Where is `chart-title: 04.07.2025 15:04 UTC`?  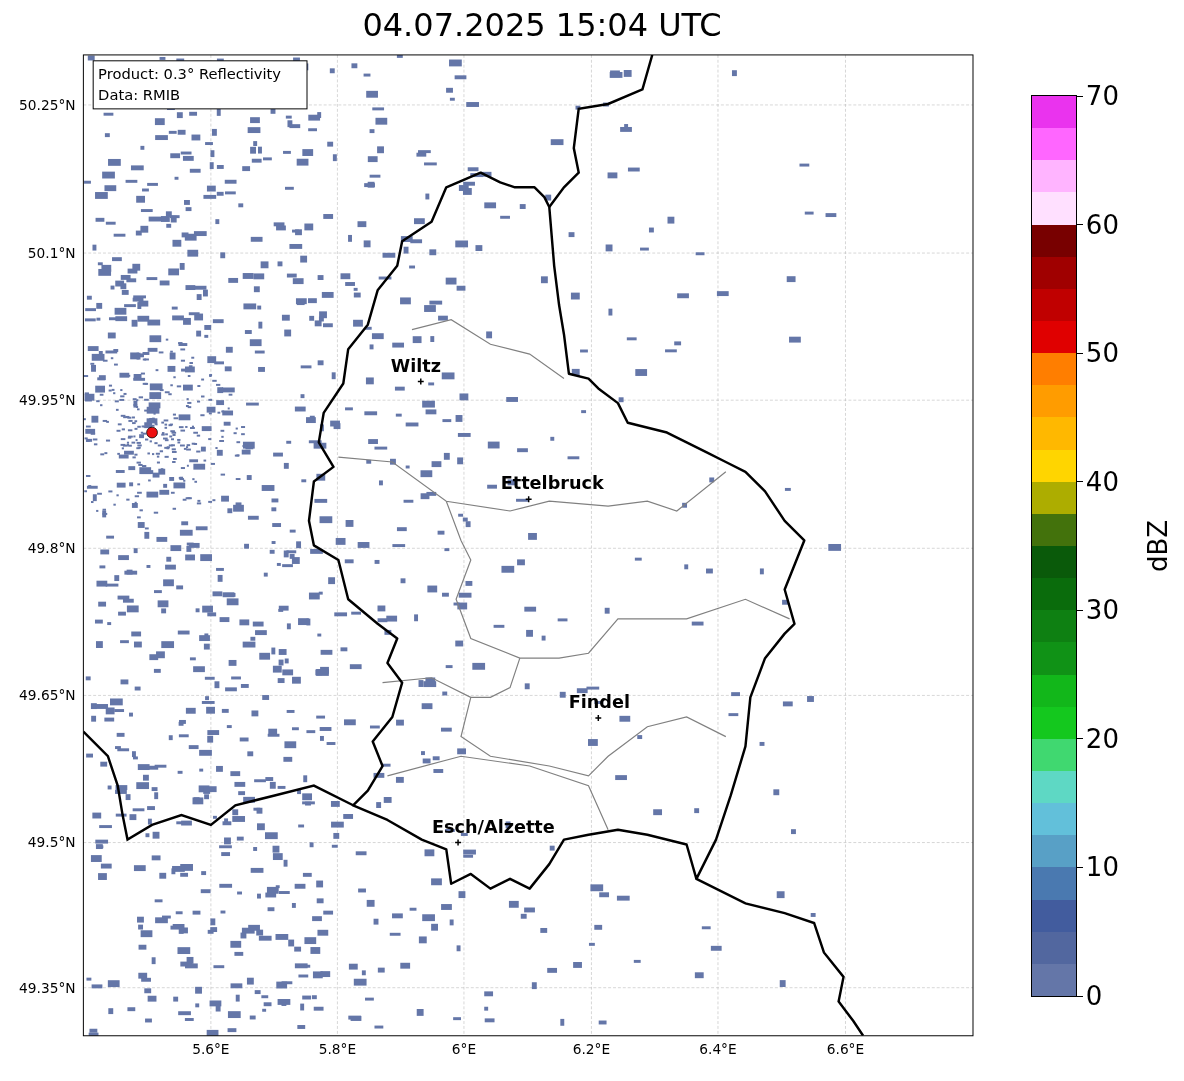 chart-title: 04.07.2025 15:04 UTC is located at coordinates (542, 25).